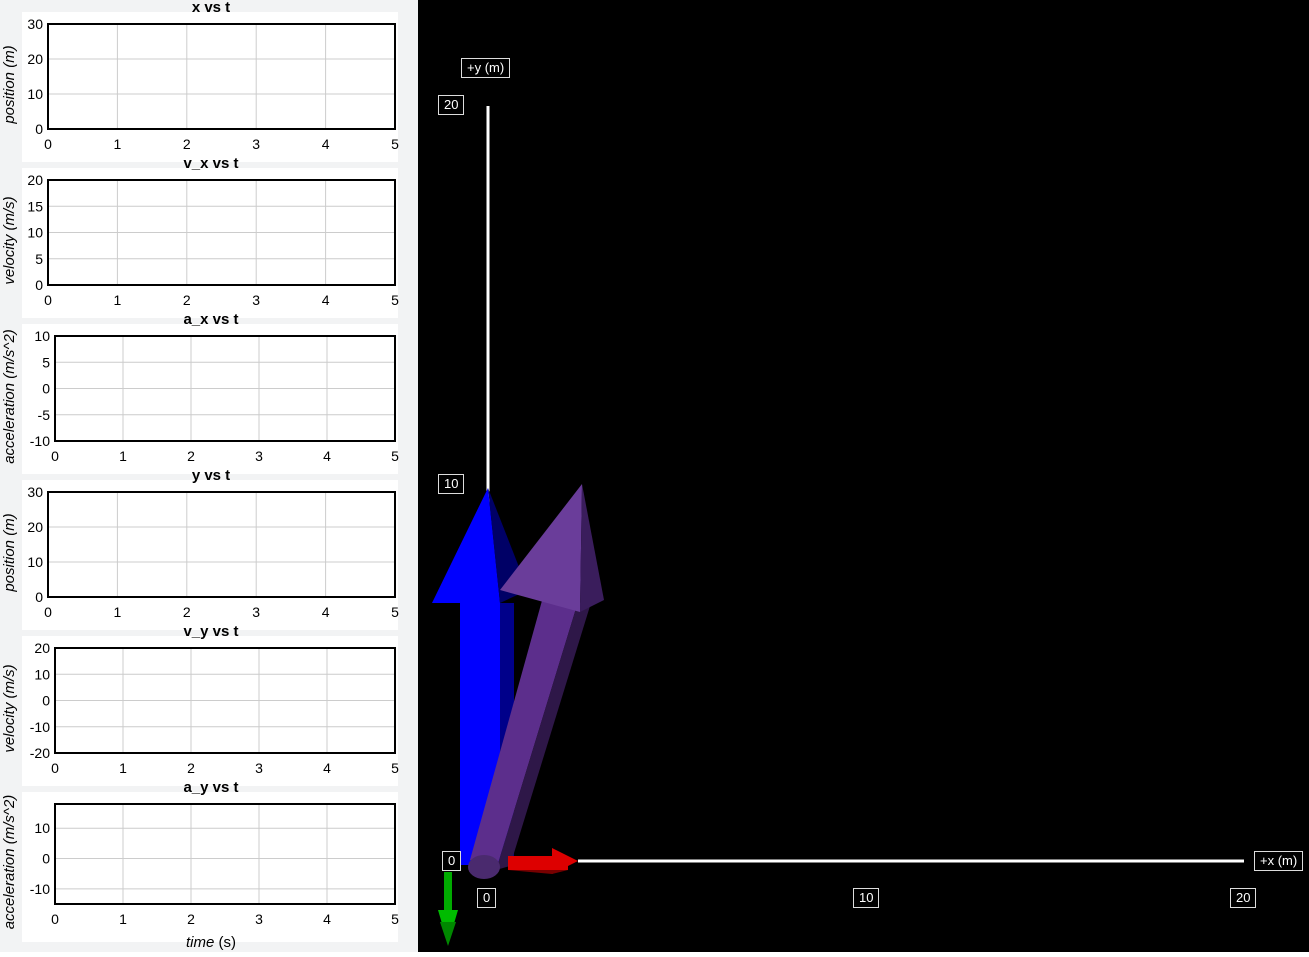 Image resolution: width=1309 pixels, height=957 pixels. Describe the element at coordinates (211, 8) in the screenshot. I see `graph-title: x vs t` at that location.